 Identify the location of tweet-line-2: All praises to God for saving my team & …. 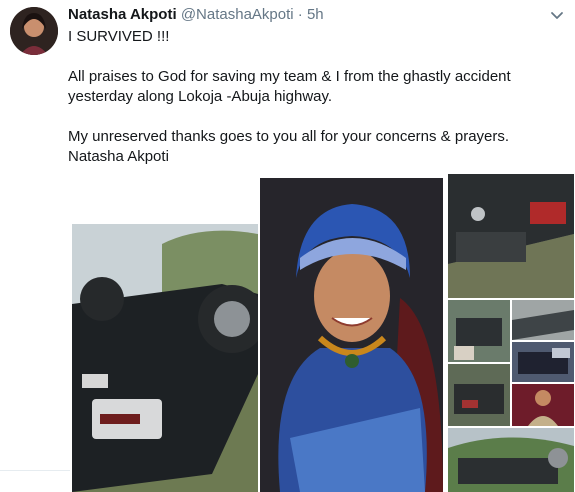
(289, 86).